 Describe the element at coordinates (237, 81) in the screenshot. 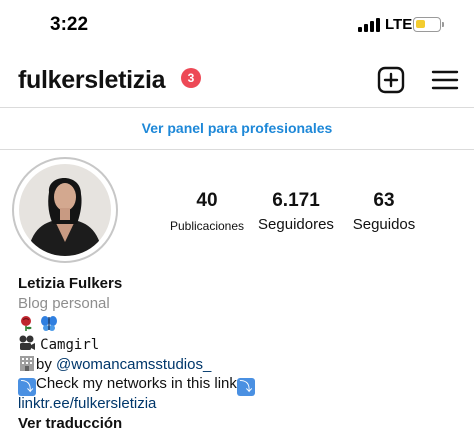

I see `profile-header: fulkersletizia 3` at that location.